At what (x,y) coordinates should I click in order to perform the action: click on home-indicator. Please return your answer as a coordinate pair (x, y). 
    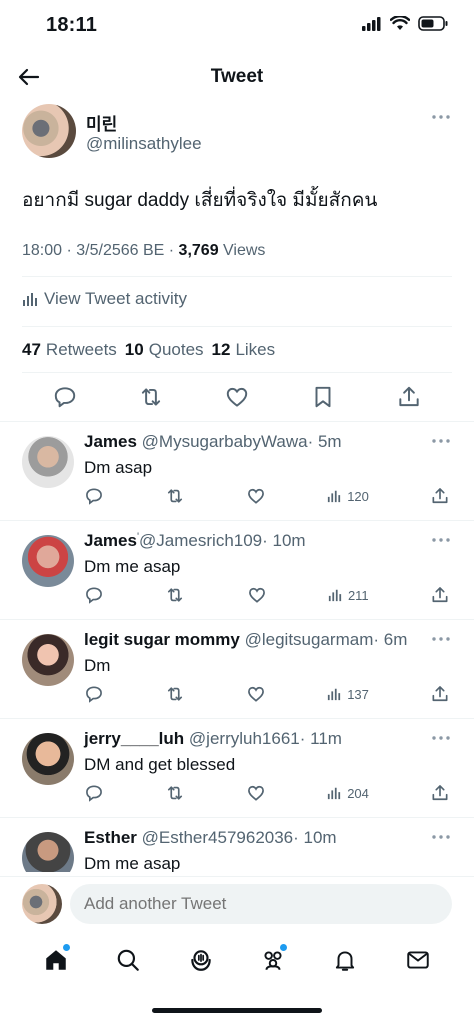
    Looking at the image, I should click on (237, 1010).